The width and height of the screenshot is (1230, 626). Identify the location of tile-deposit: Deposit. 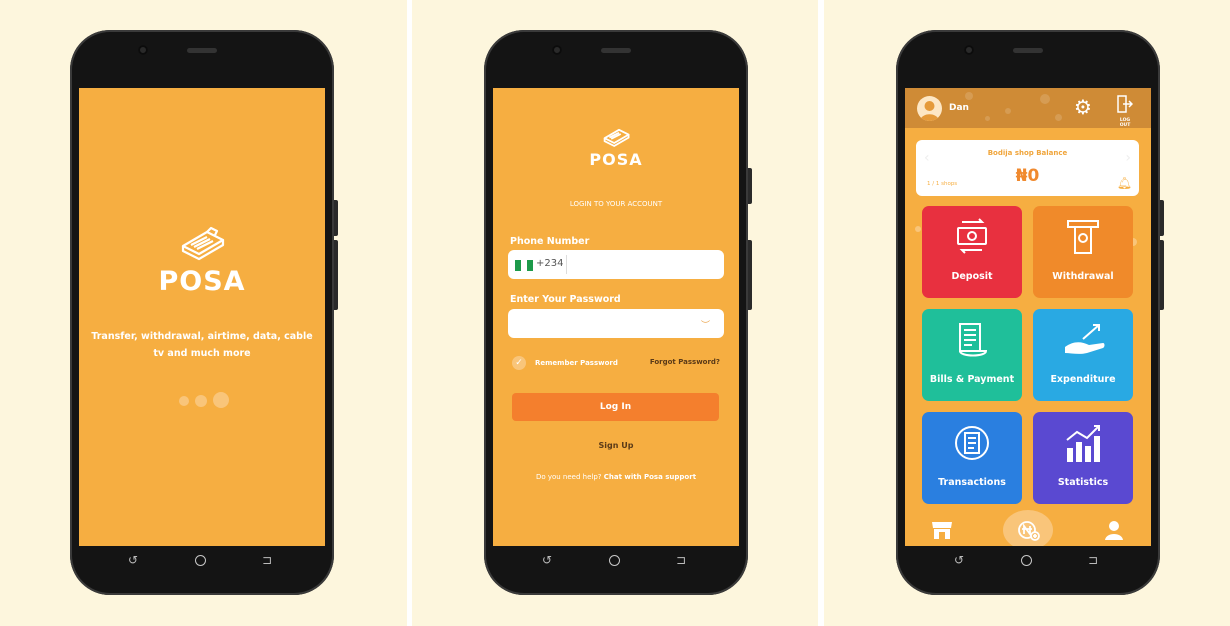
(972, 252).